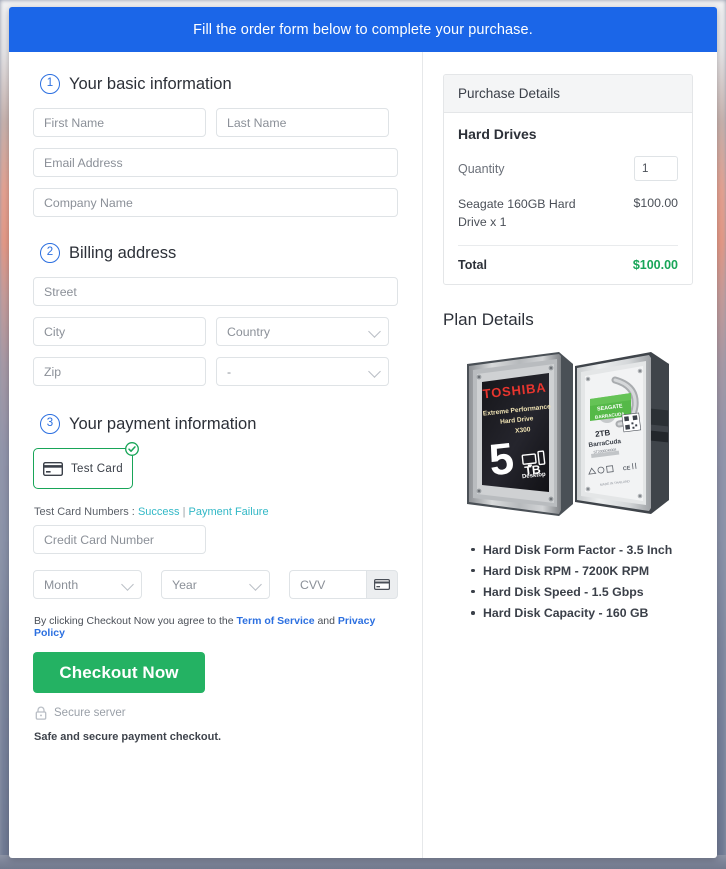  Describe the element at coordinates (249, 331) in the screenshot. I see `country-select-value: Country` at that location.